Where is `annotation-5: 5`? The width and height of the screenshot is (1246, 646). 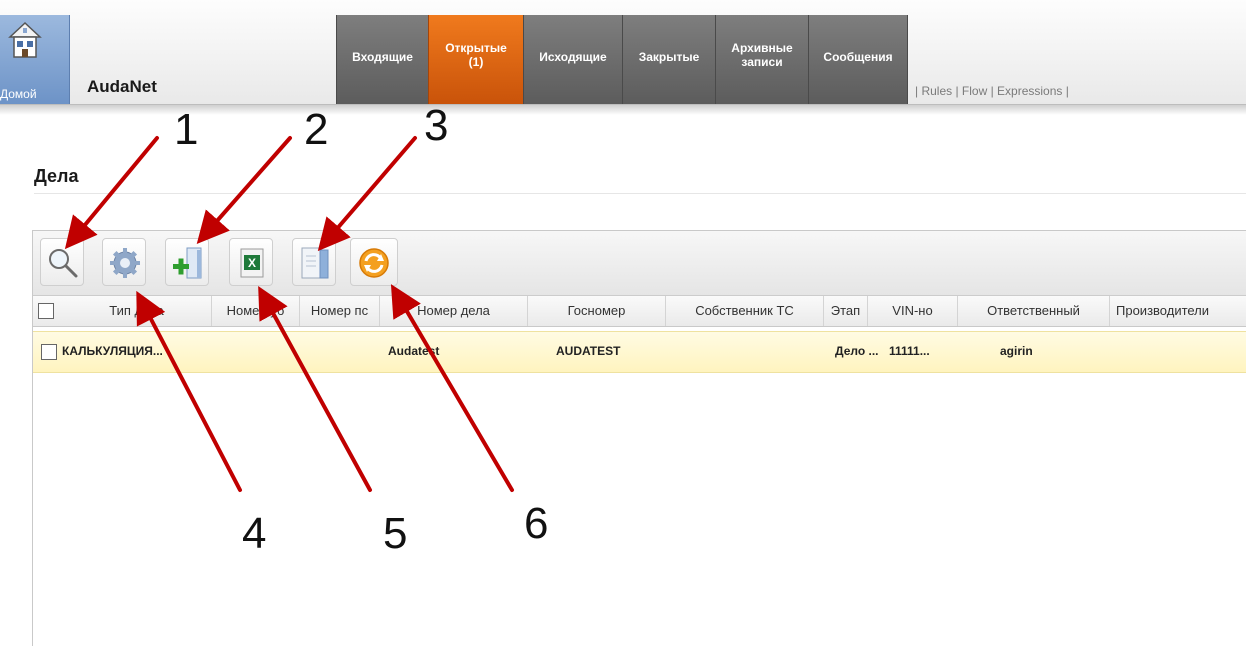 annotation-5: 5 is located at coordinates (395, 533).